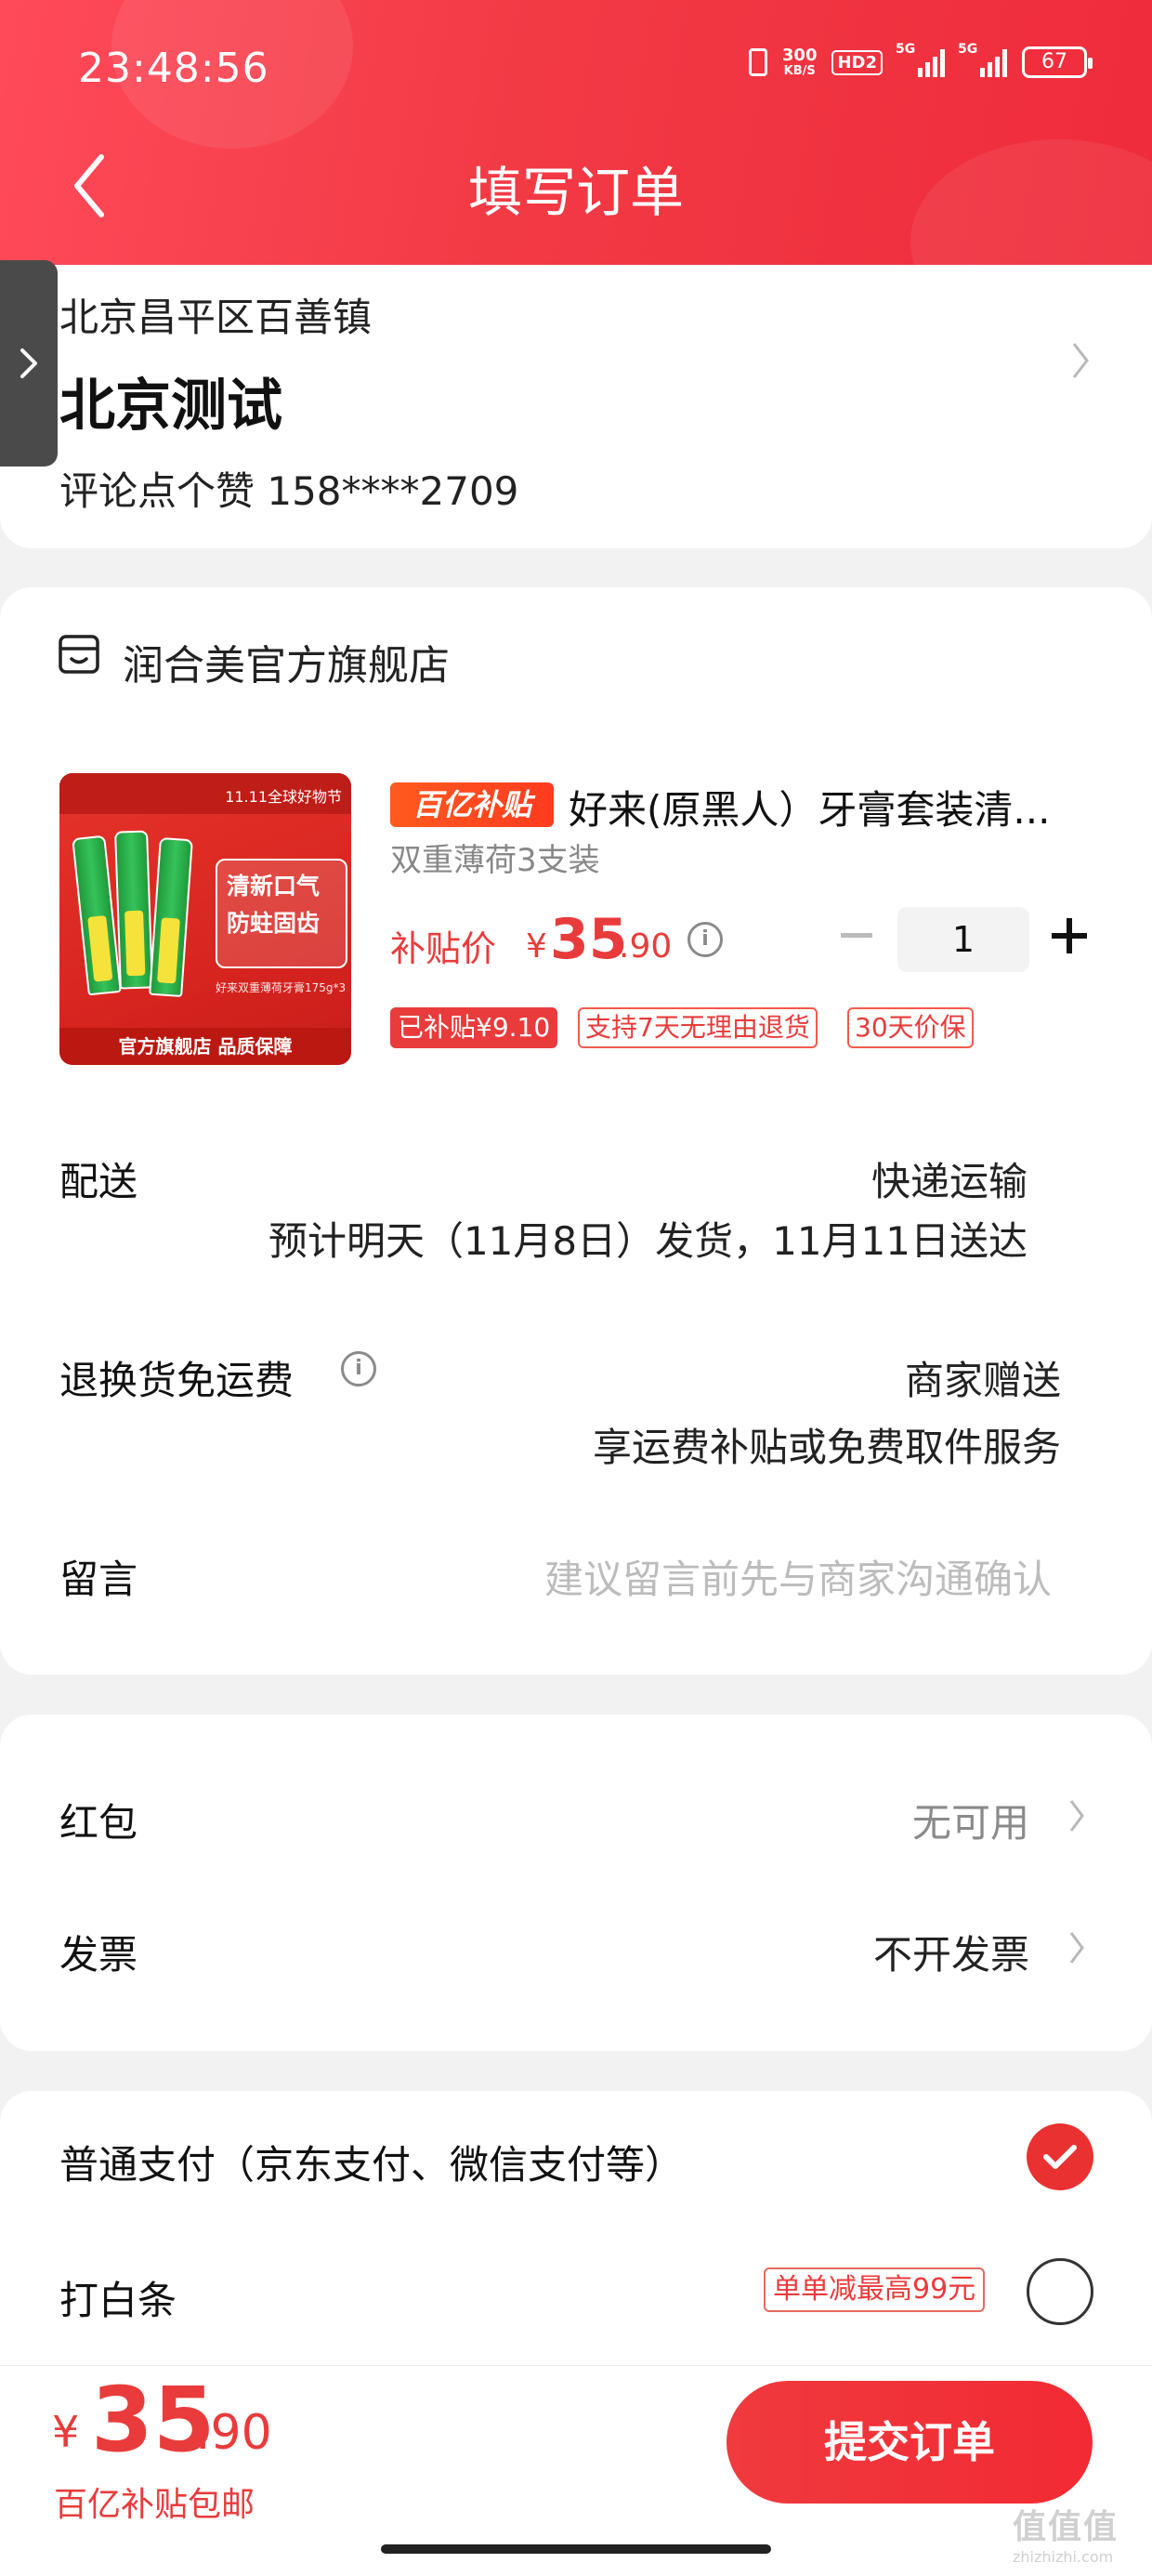  I want to click on plus-icon, so click(1069, 935).